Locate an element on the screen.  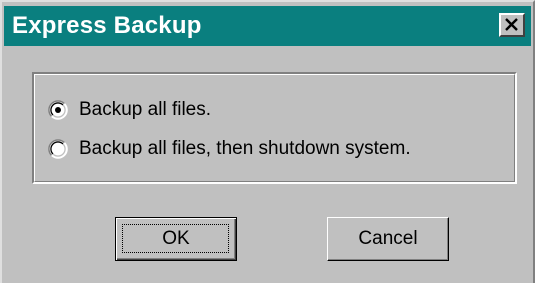
radio-backup-all-files: Backup all files. is located at coordinates (129, 110).